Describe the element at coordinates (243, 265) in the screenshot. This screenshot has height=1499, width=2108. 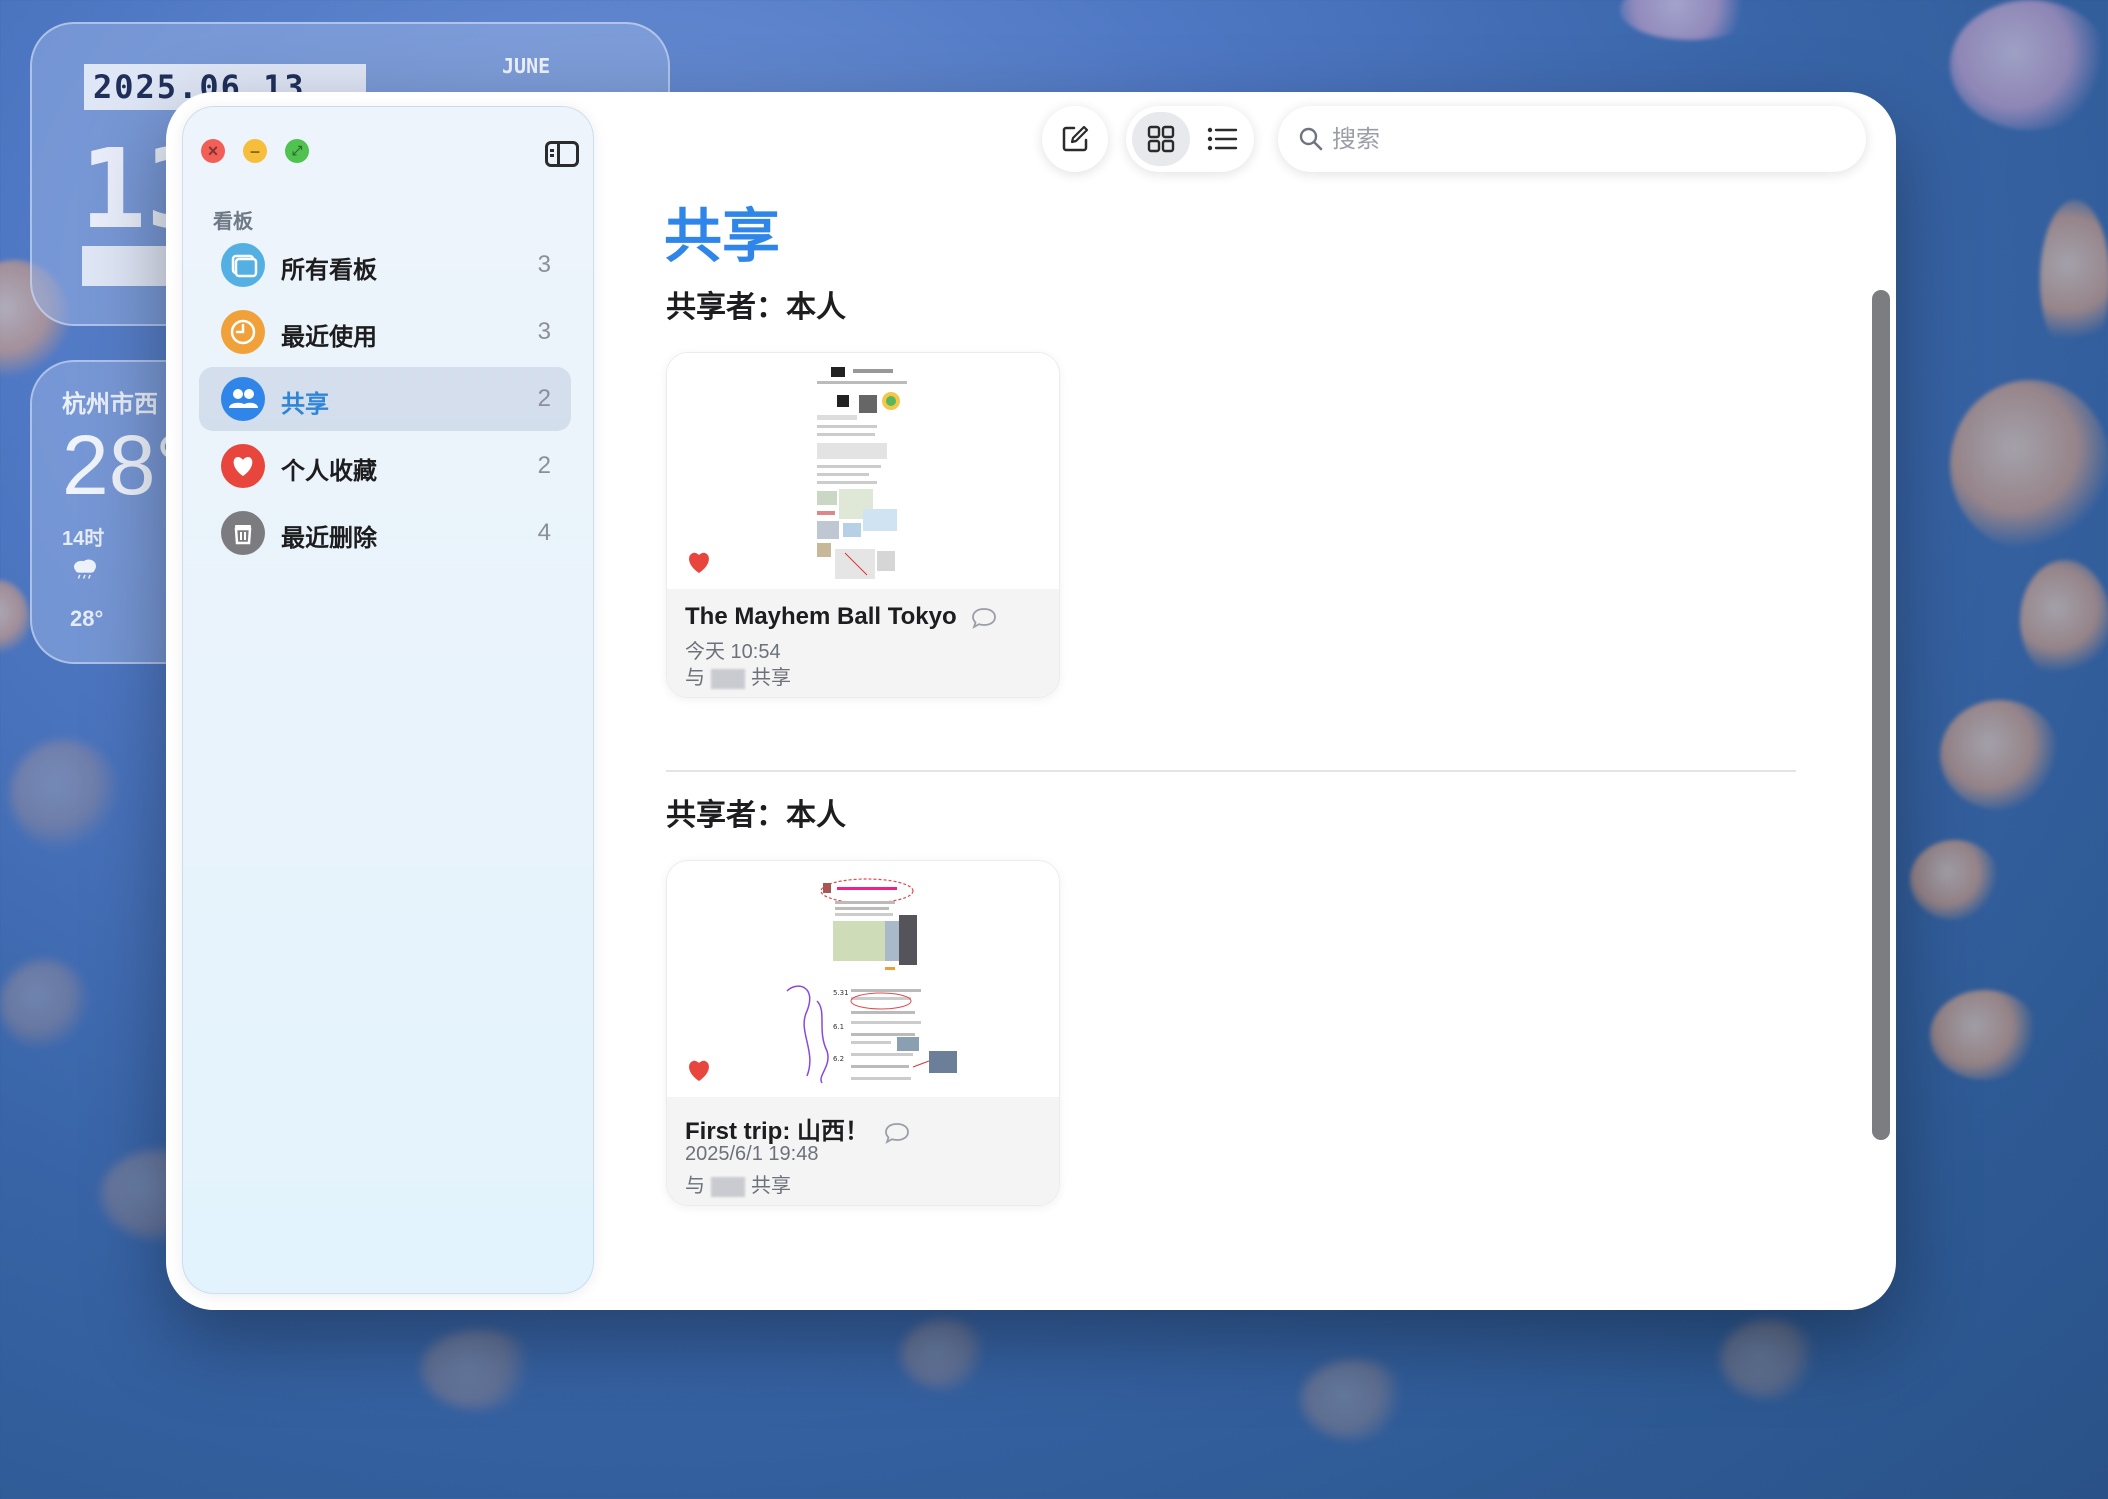
I see `boards-icon` at that location.